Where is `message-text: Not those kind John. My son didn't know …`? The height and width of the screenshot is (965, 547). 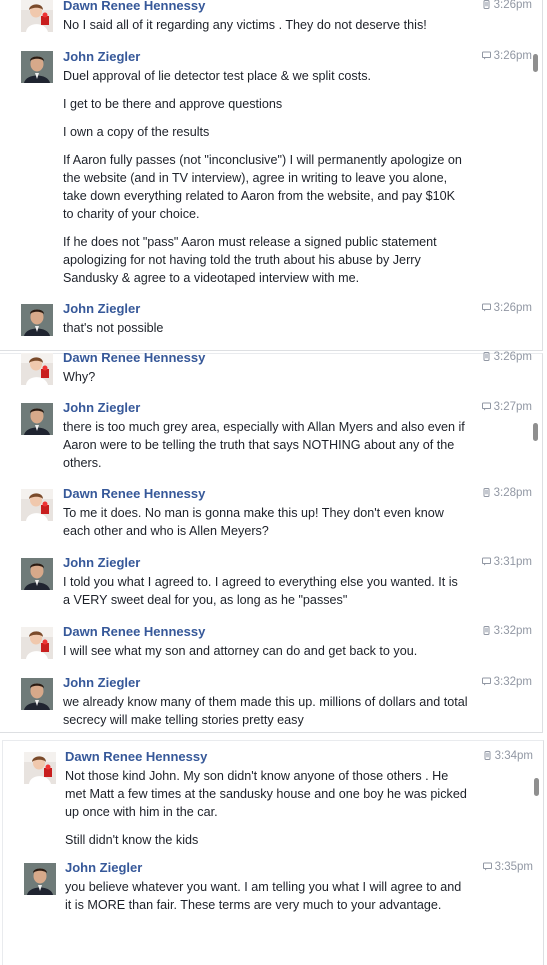 message-text: Not those kind John. My son didn't know … is located at coordinates (257, 776).